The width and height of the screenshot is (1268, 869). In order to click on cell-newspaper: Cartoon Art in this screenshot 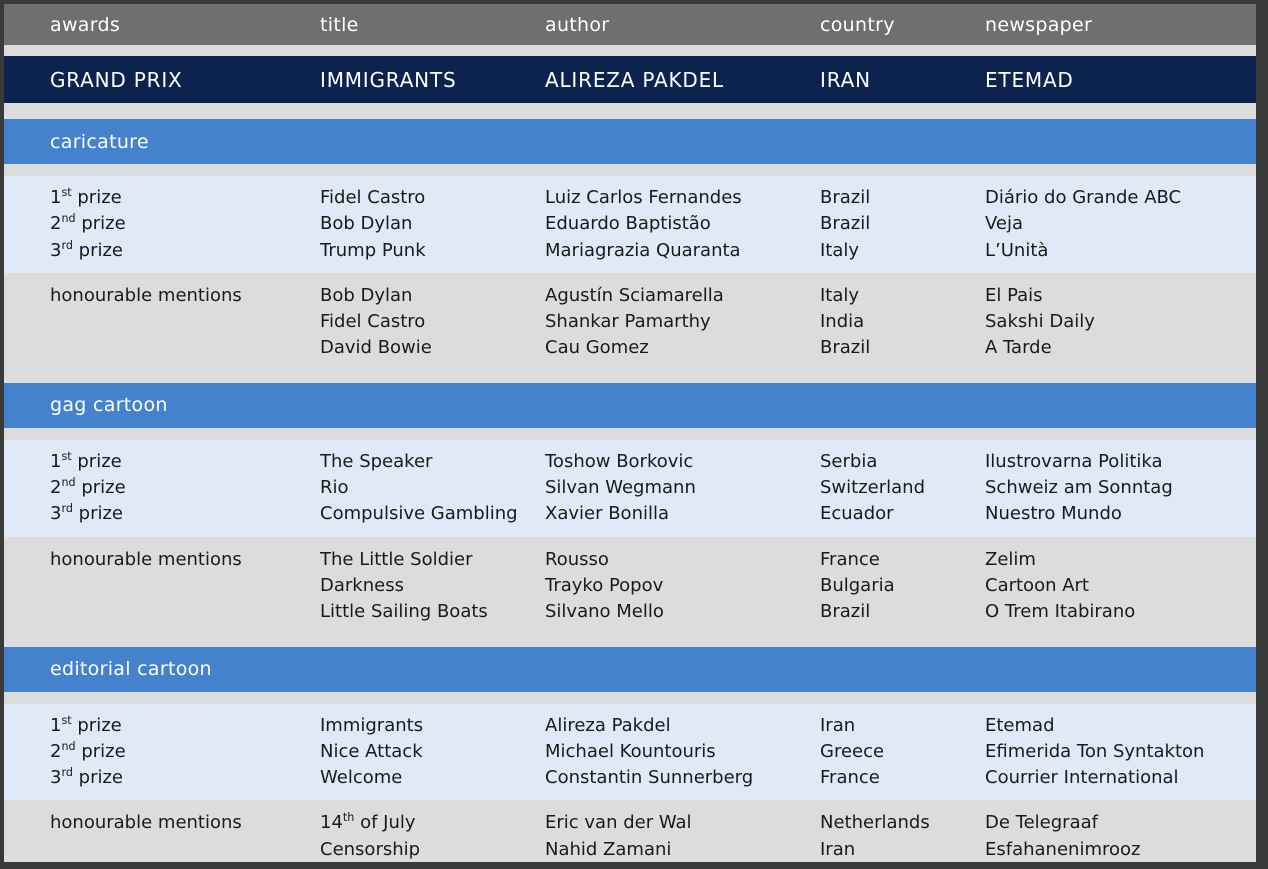, I will do `click(1037, 585)`.